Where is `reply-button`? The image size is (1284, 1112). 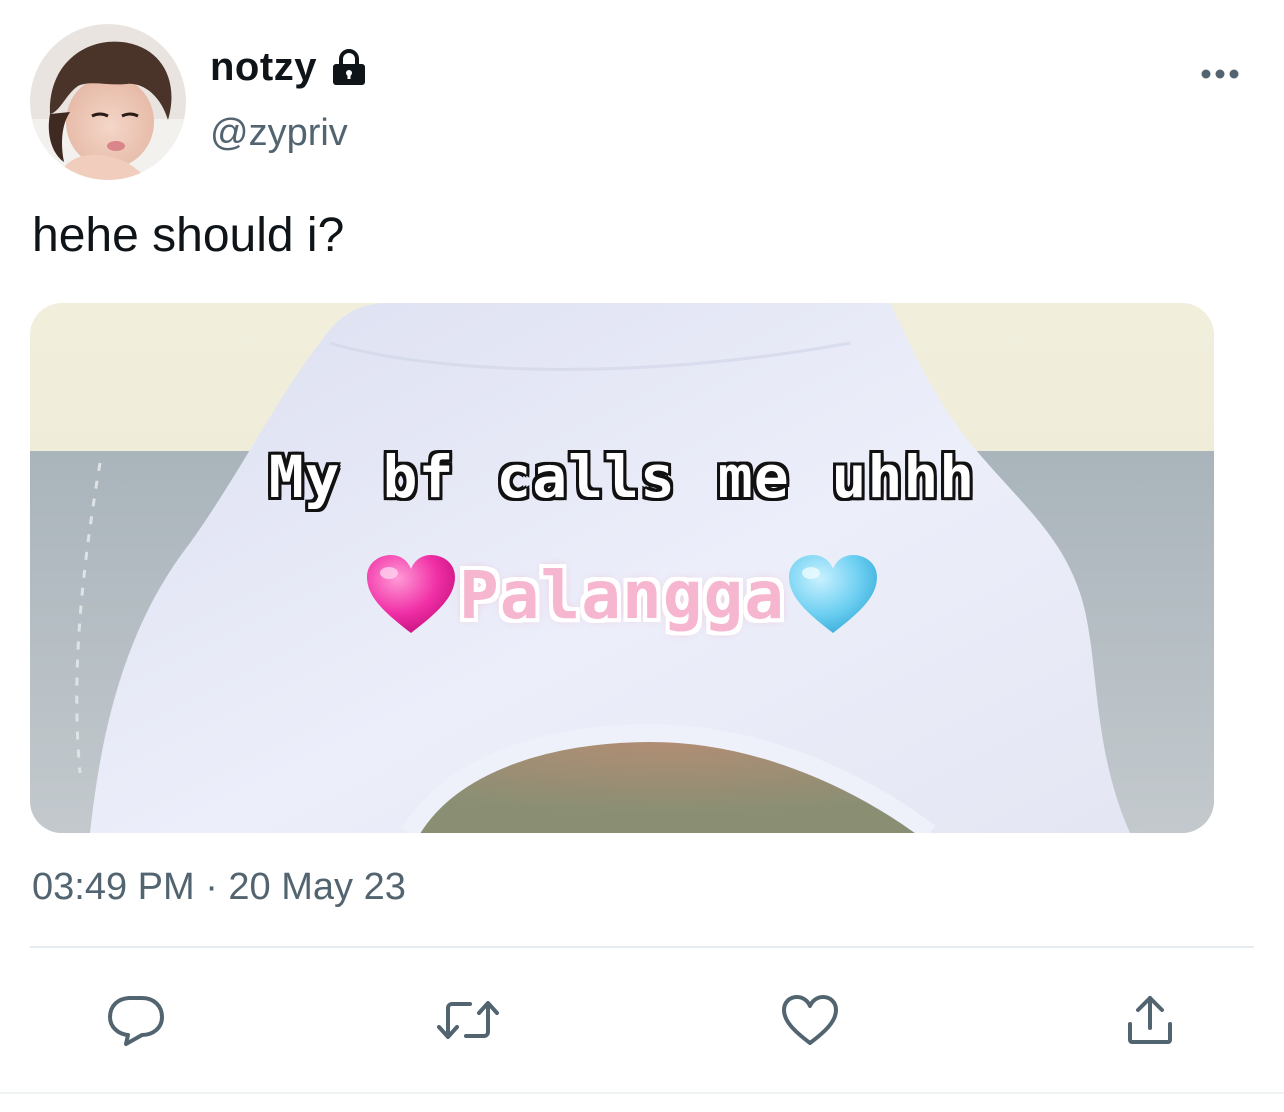
reply-button is located at coordinates (136, 1022).